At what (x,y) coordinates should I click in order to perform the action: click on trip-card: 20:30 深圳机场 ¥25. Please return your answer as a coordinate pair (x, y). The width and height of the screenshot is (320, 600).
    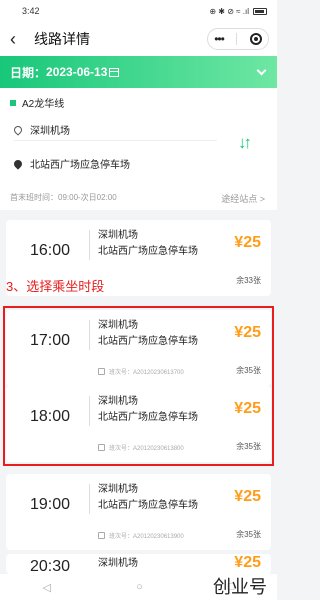
    Looking at the image, I should click on (138, 564).